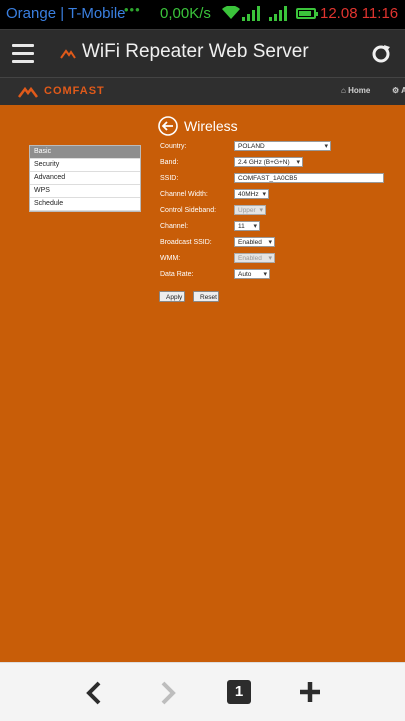 The width and height of the screenshot is (405, 721). Describe the element at coordinates (254, 242) in the screenshot. I see `broadcast-ssid-select: Enabled` at that location.